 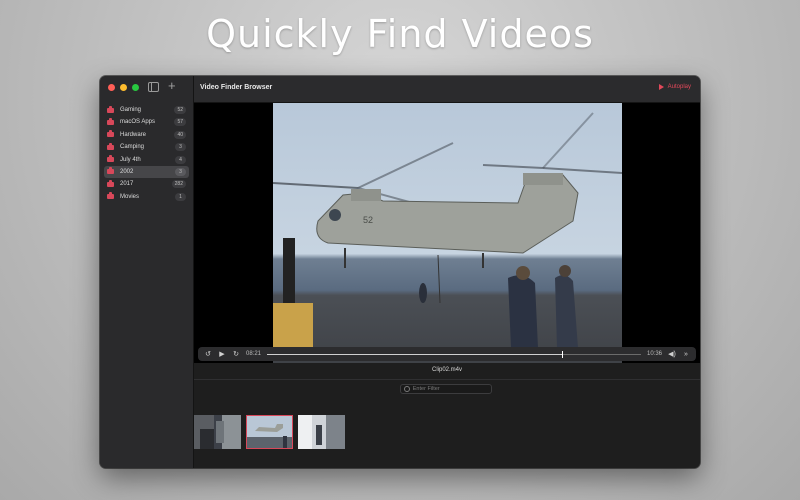 I want to click on sidebar-item-label: macOS Apps, so click(x=138, y=122).